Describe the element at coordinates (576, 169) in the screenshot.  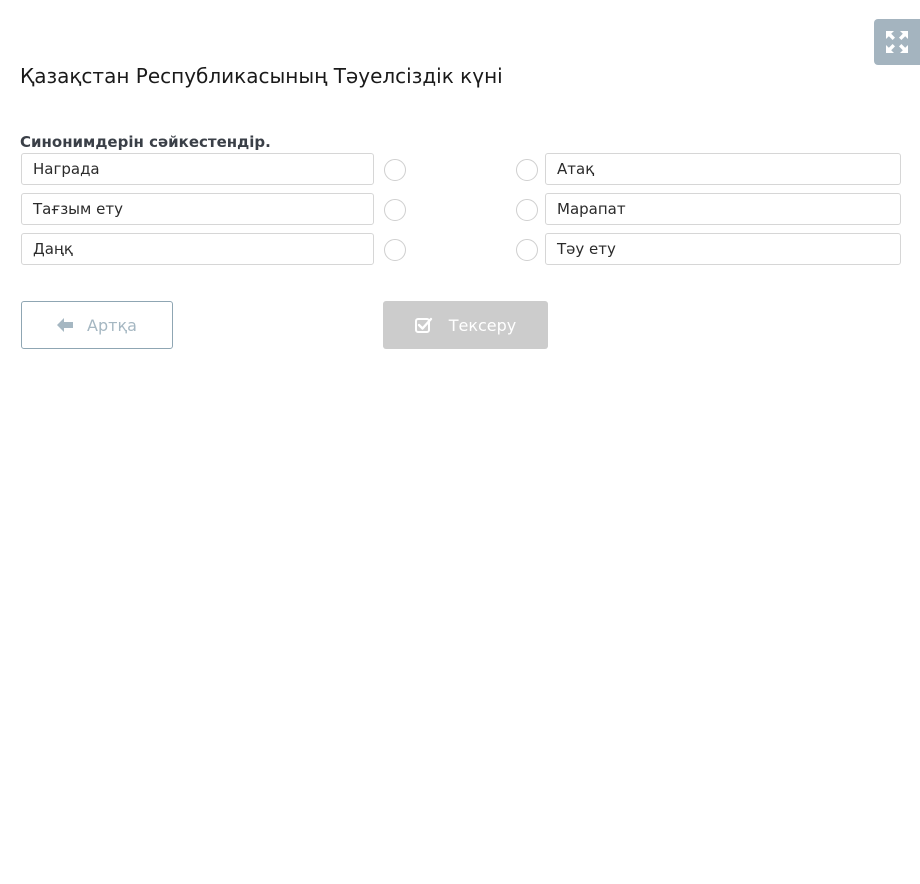
I see `right-item-label: Атақ` at that location.